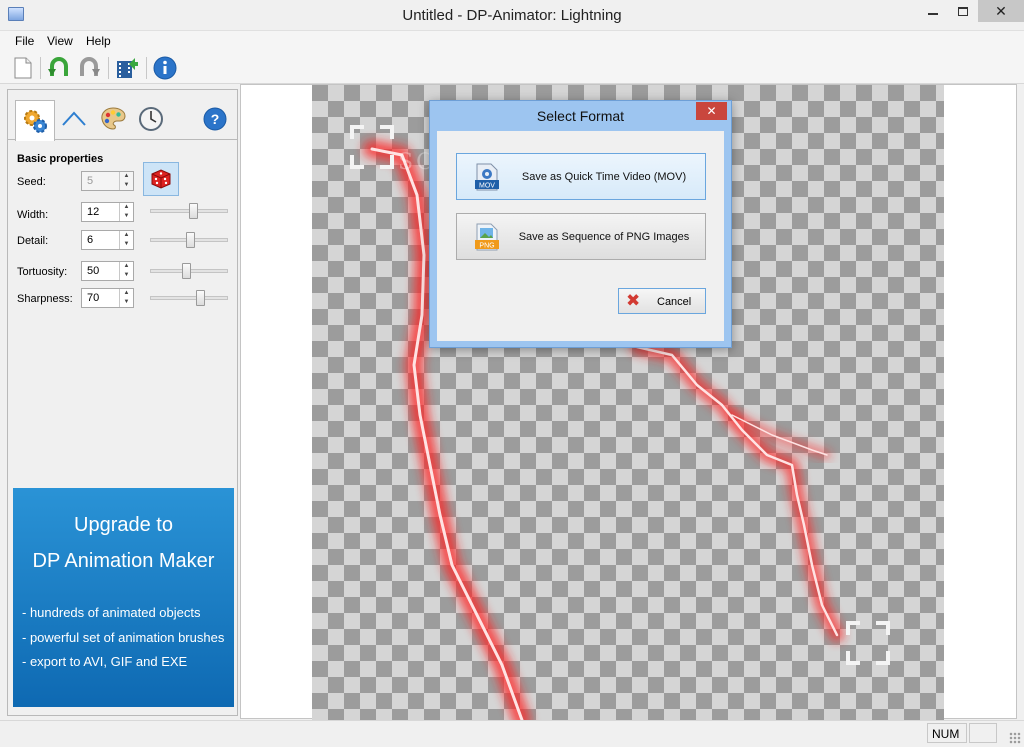  Describe the element at coordinates (33, 241) in the screenshot. I see `detail-label: Detail:` at that location.